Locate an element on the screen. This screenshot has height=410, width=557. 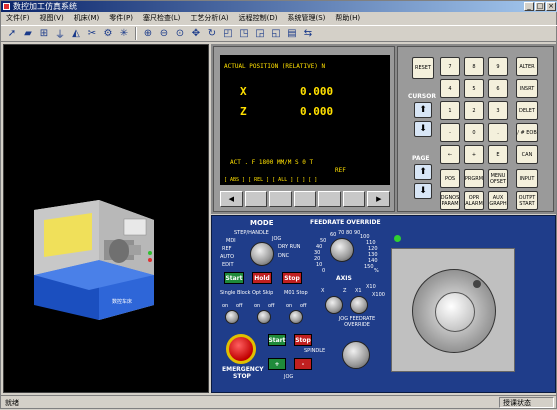
light-icon: ✳ is located at coordinates (124, 34).